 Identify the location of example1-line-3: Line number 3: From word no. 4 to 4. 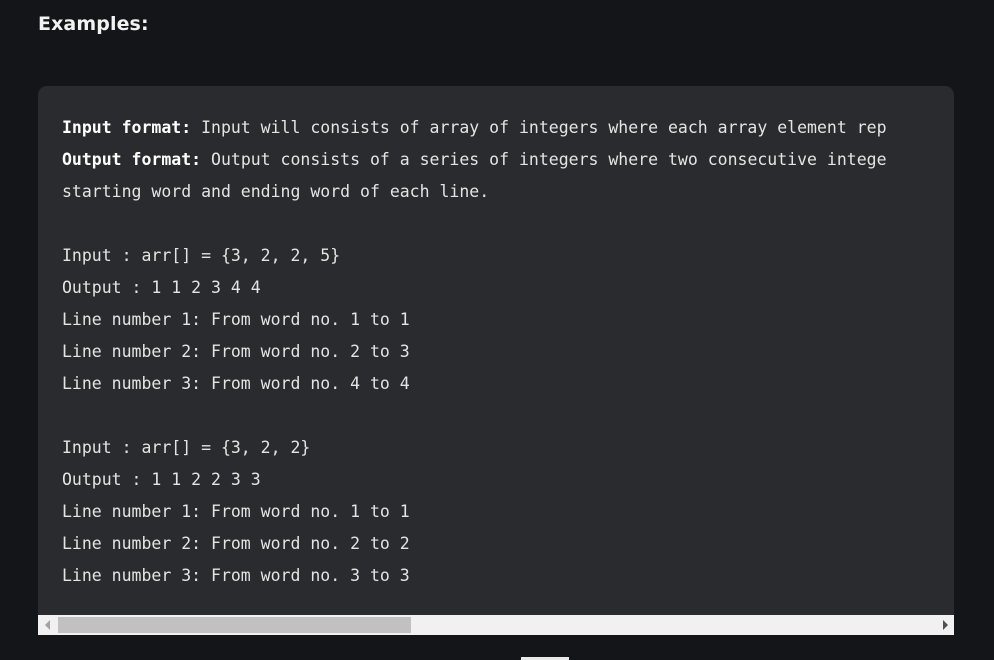
(236, 383).